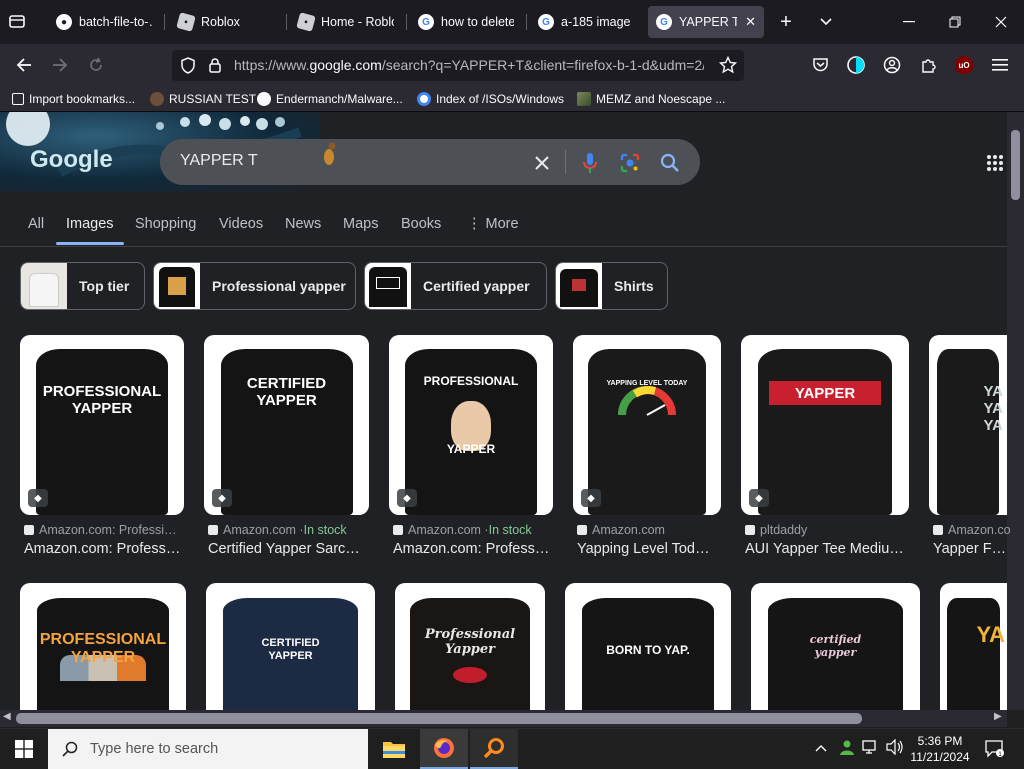 This screenshot has width=1024, height=769. Describe the element at coordinates (470, 646) in the screenshot. I see `image-result: Professional Yapper` at that location.